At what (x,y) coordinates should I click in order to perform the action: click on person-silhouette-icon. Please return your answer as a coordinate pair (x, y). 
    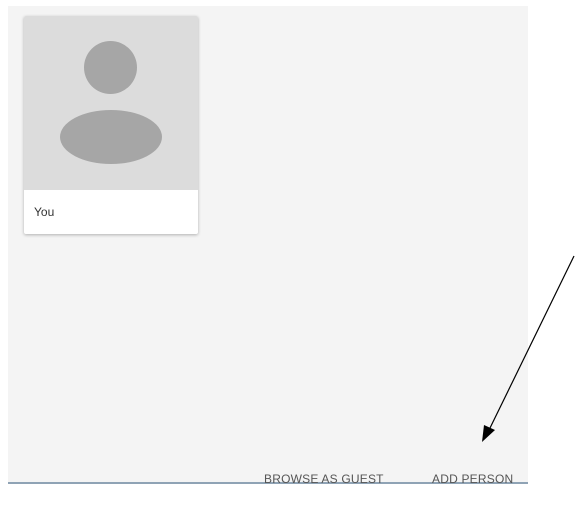
    Looking at the image, I should click on (111, 103).